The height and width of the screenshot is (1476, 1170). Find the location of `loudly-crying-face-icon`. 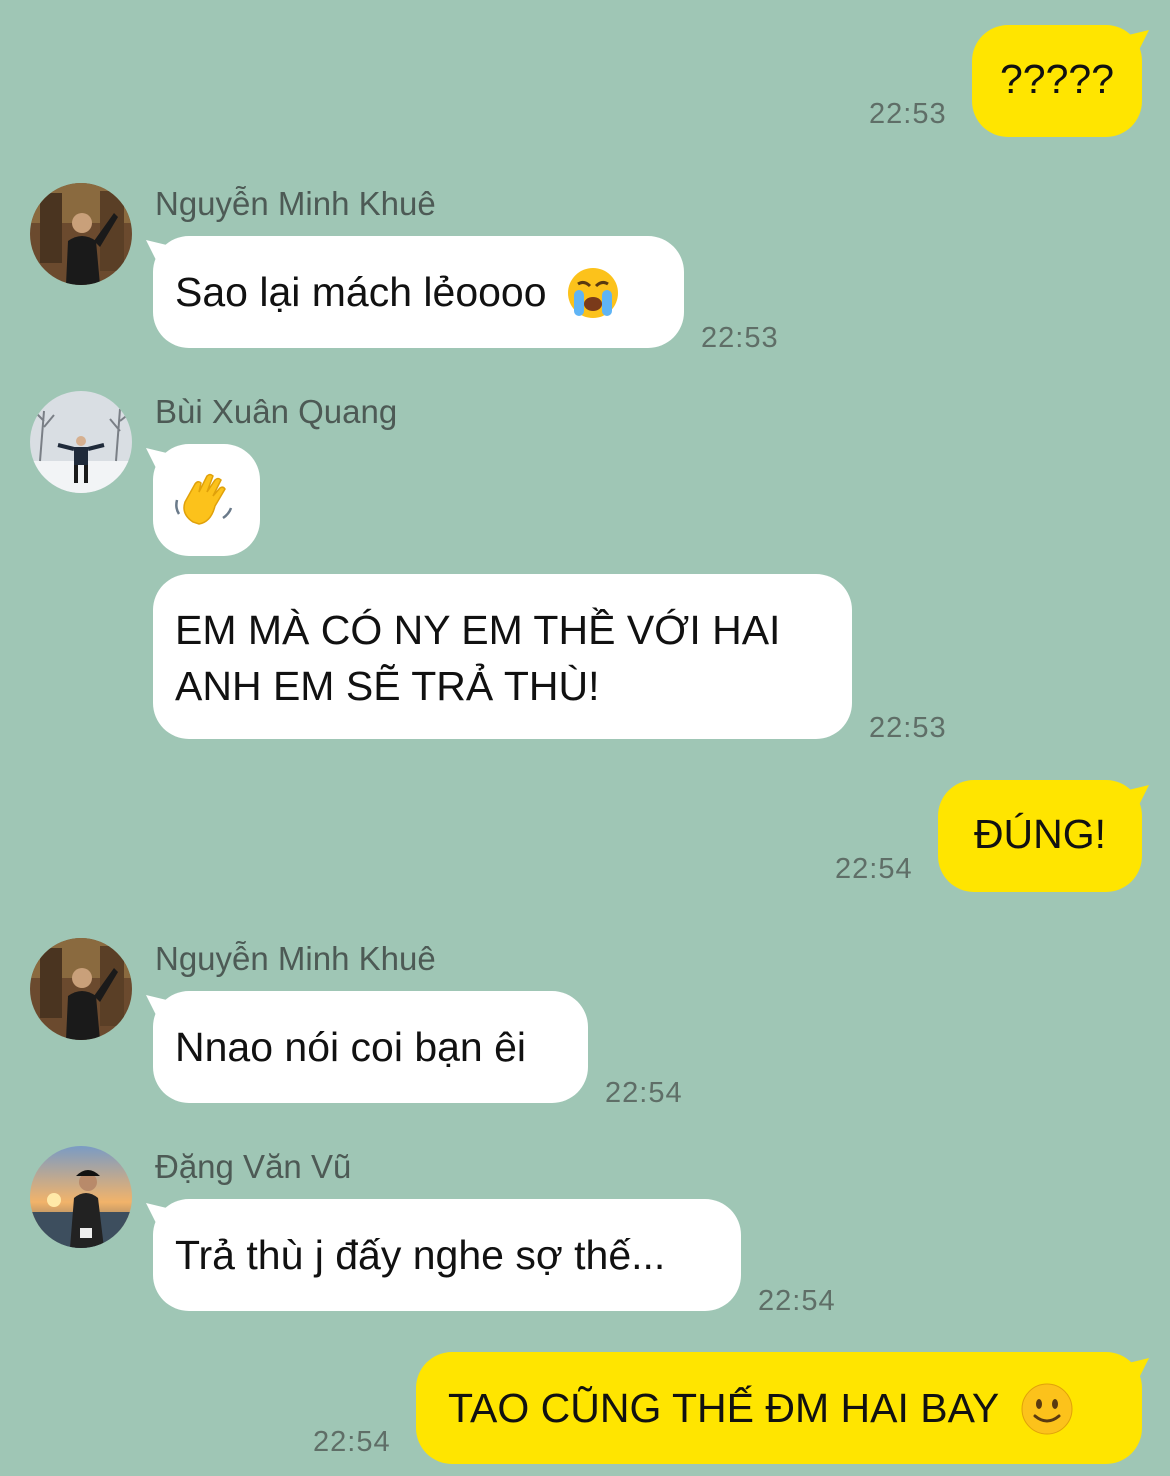

loudly-crying-face-icon is located at coordinates (589, 295).